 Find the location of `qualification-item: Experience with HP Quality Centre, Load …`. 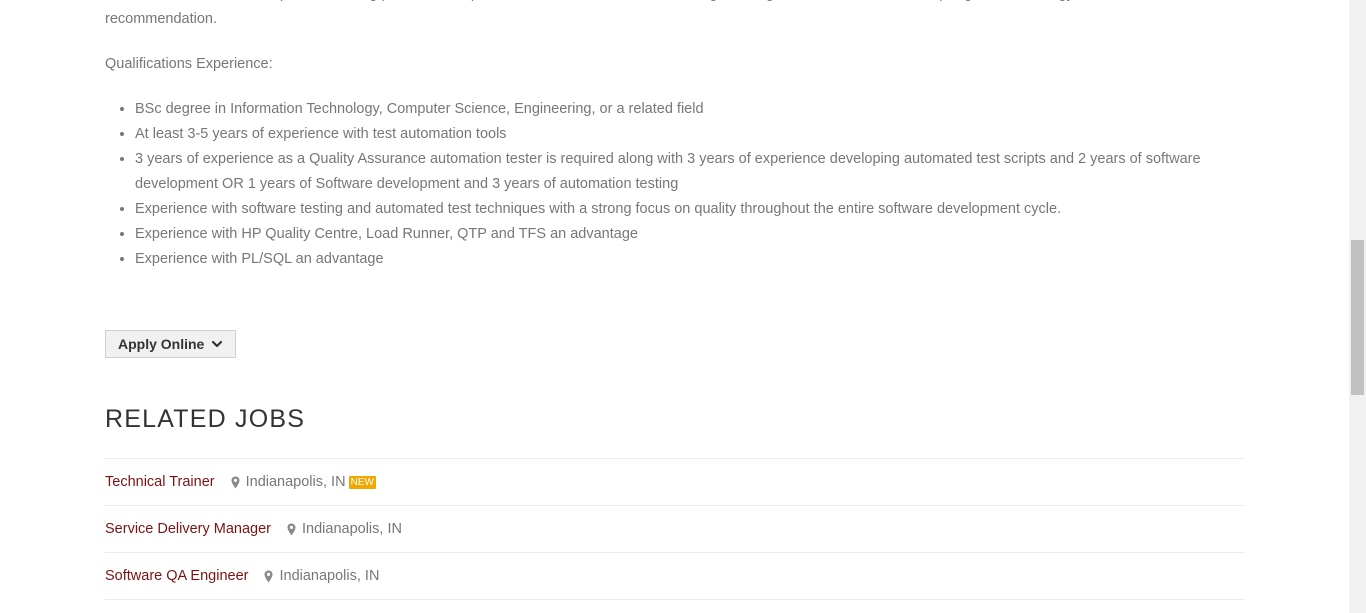

qualification-item: Experience with HP Quality Centre, Load … is located at coordinates (690, 234).